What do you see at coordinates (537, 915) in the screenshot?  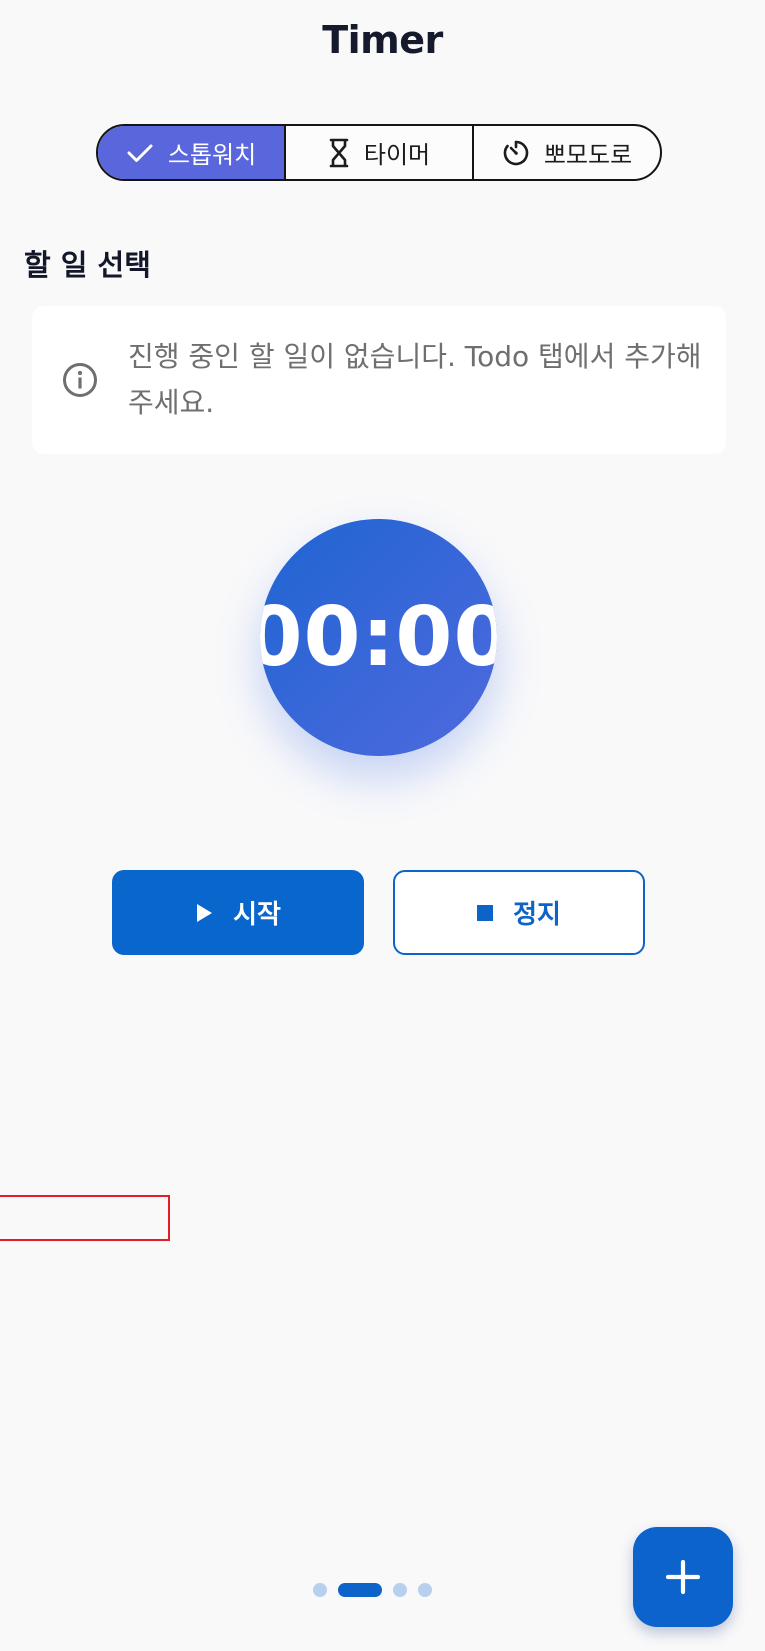 I see `stop-button-label: 정지` at bounding box center [537, 915].